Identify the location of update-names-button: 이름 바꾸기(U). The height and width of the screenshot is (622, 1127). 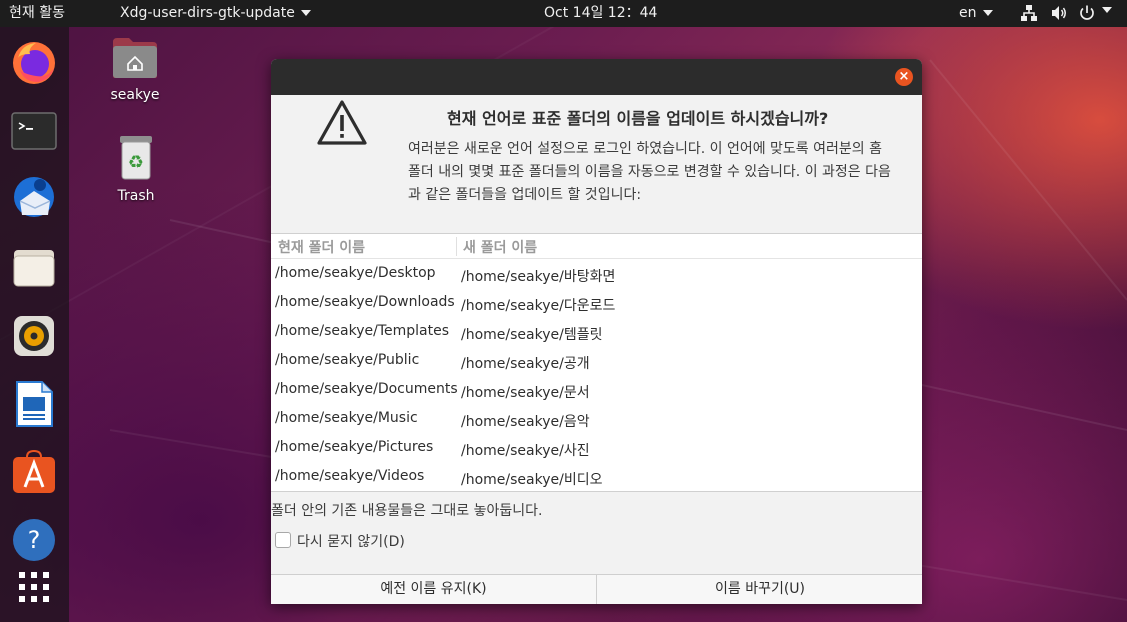
(760, 589).